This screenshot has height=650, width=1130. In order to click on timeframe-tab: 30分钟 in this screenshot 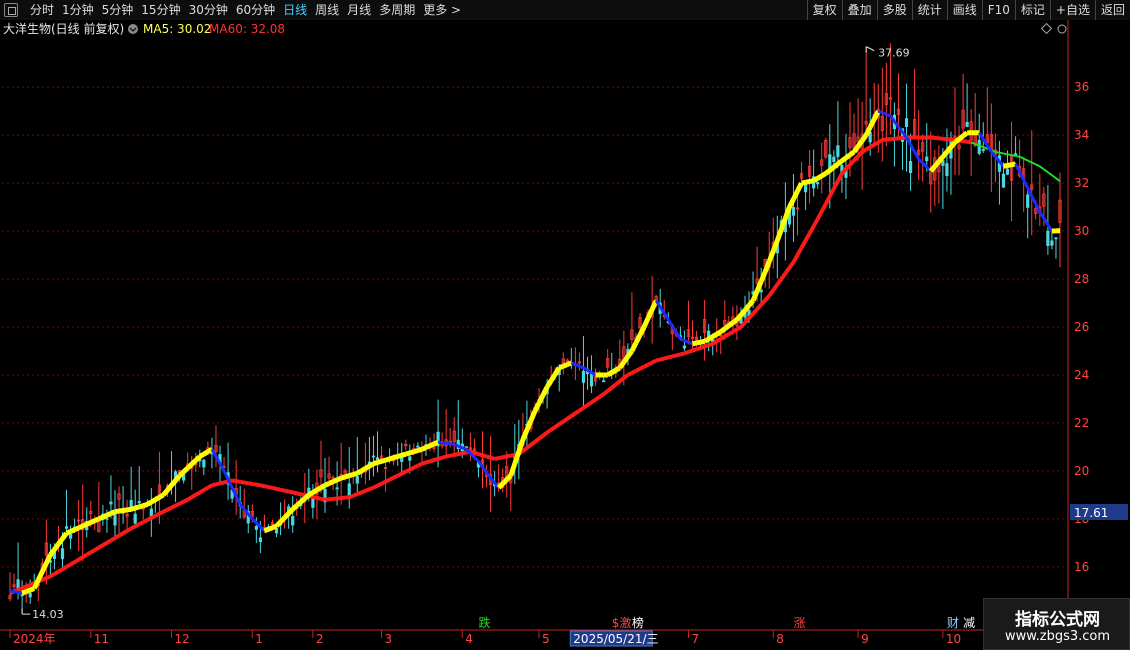, I will do `click(208, 10)`.